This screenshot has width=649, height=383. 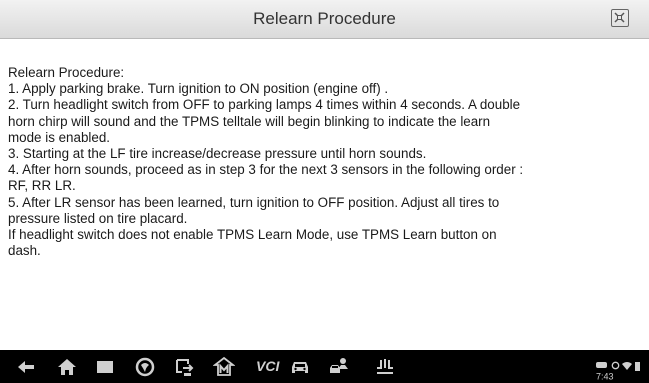 I want to click on procedure-line: pressure listed on tire placard., so click(x=98, y=218).